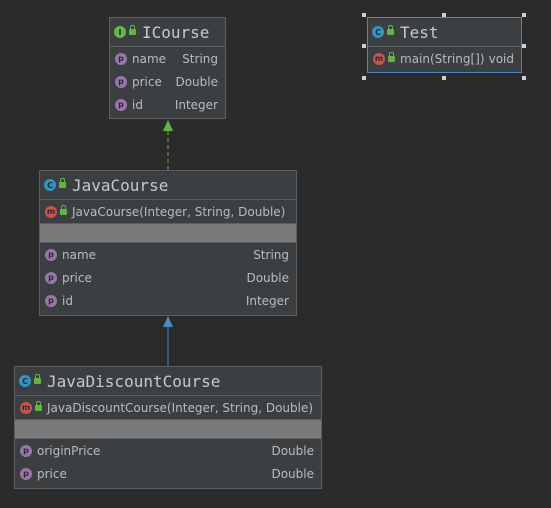 Image resolution: width=551 pixels, height=508 pixels. I want to click on method-name: JavaCourse(Integer, String, Double), so click(179, 211).